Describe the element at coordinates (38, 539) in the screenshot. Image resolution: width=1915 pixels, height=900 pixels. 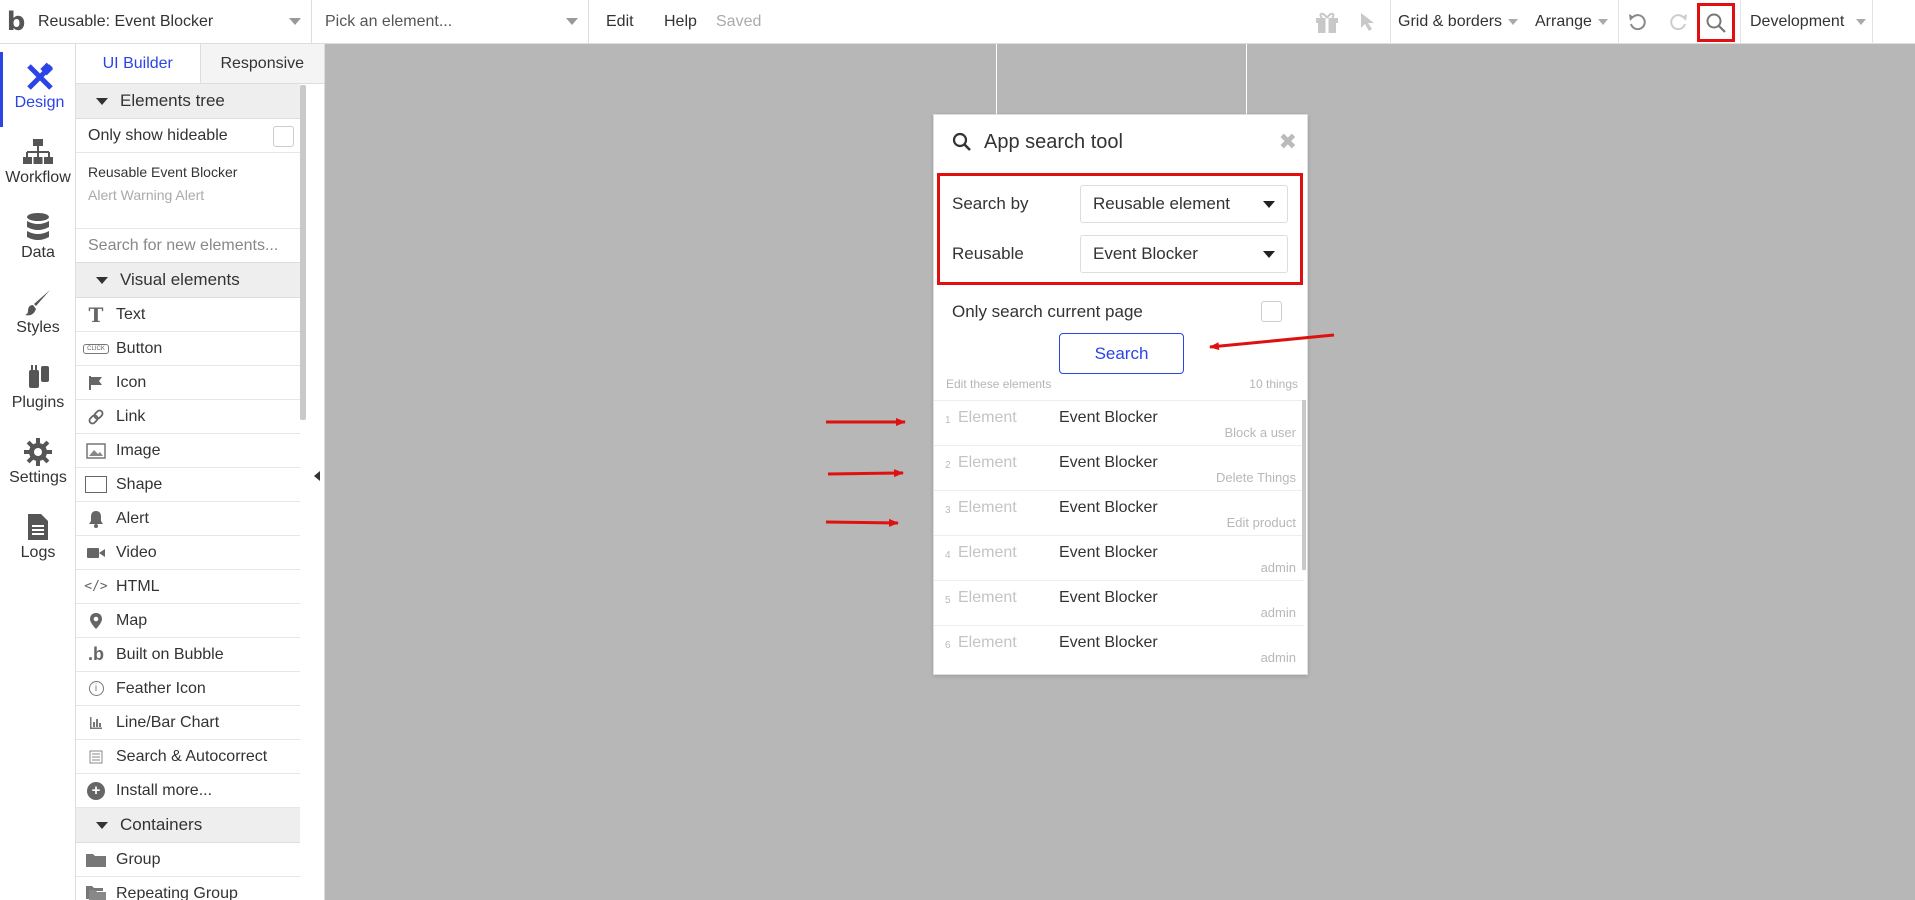
I see `nav-logs: Logs` at that location.